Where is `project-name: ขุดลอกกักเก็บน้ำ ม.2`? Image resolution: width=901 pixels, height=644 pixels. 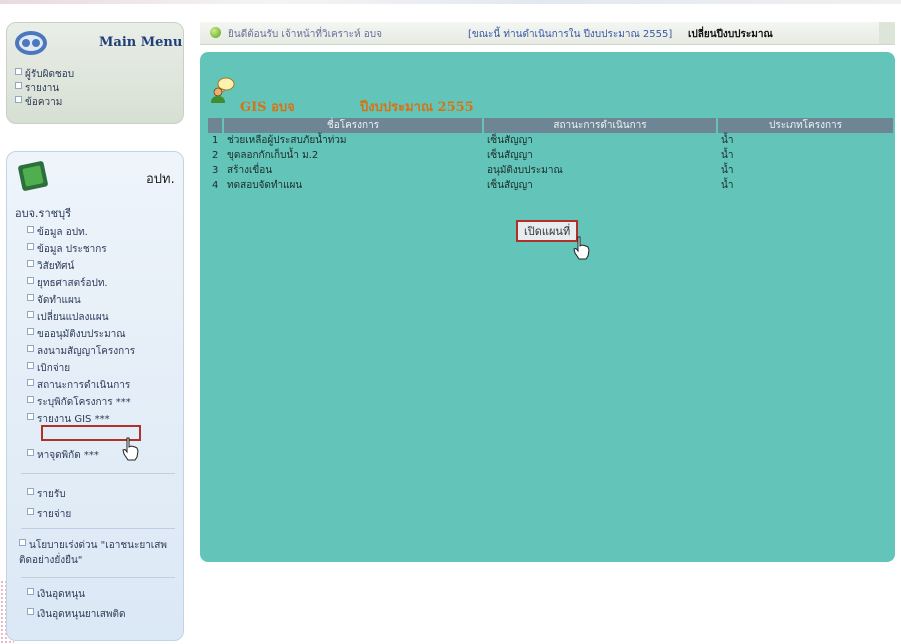 project-name: ขุดลอกกักเก็บน้ำ ม.2 is located at coordinates (273, 155).